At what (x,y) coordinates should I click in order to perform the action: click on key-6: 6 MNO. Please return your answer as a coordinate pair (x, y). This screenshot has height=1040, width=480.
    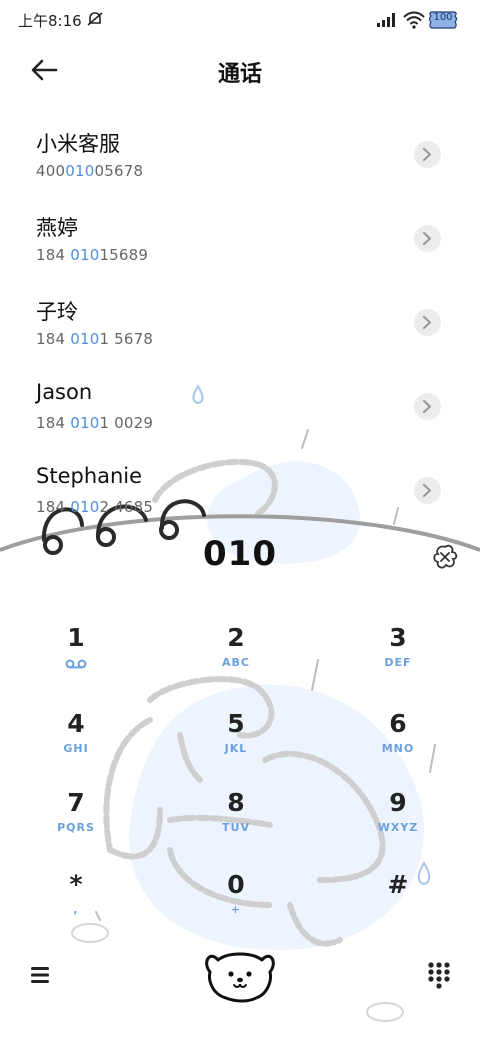
    Looking at the image, I should click on (398, 742).